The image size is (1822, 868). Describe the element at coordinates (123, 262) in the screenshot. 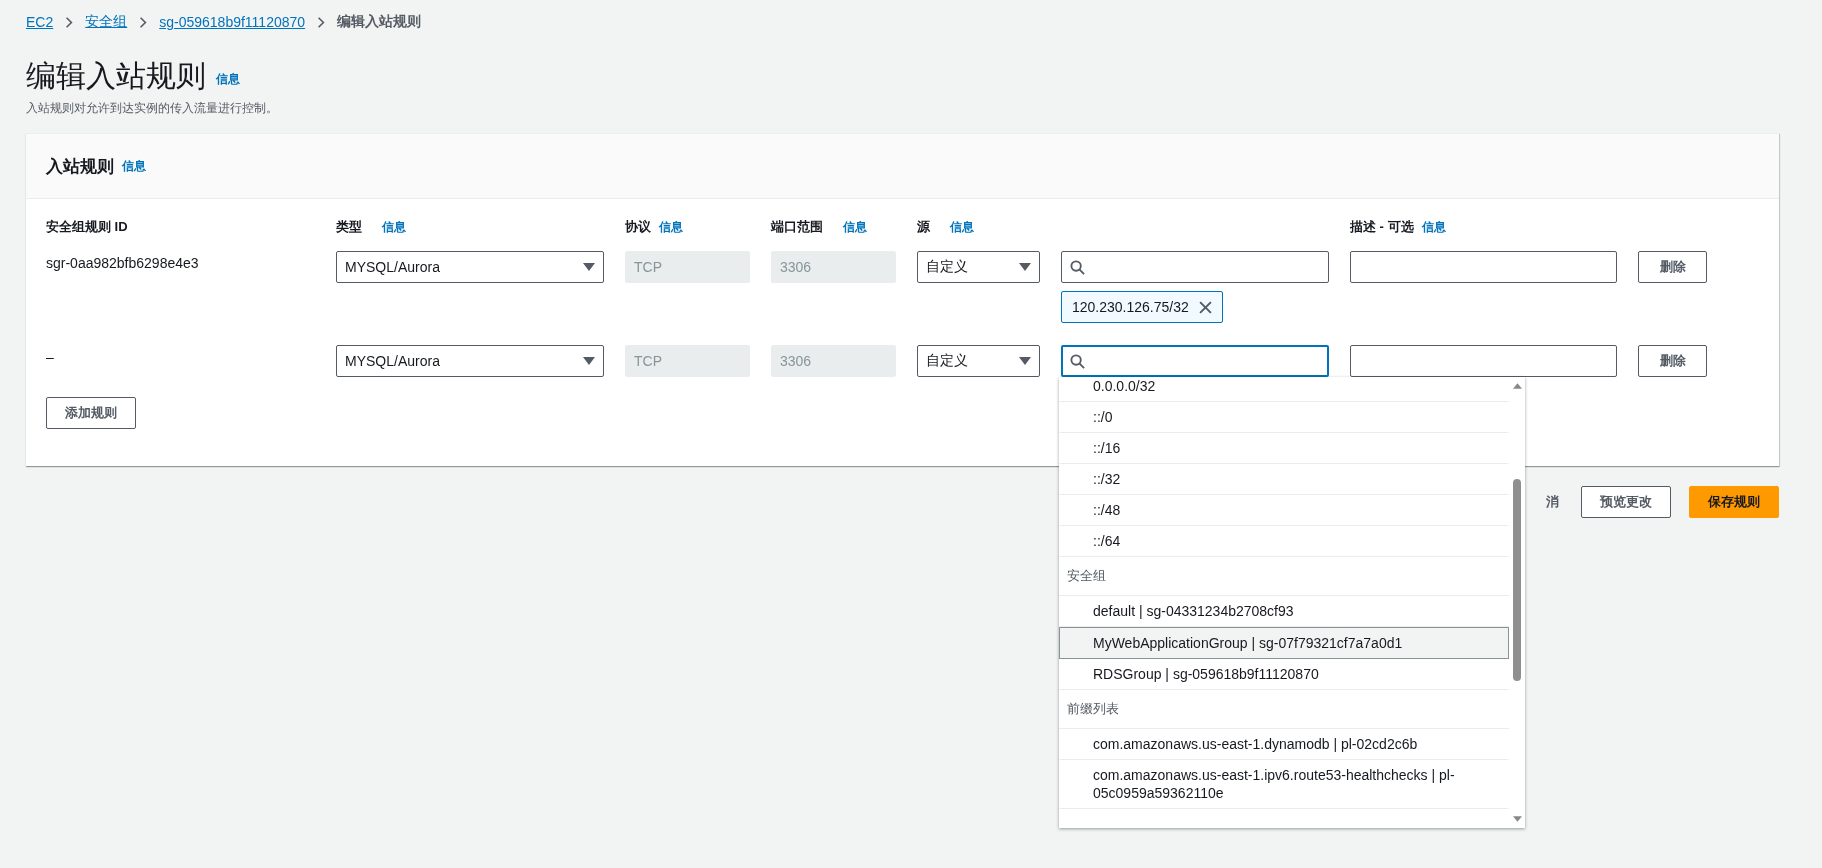

I see `rule-id: sgr-0aa982bfb6298e4e3` at that location.